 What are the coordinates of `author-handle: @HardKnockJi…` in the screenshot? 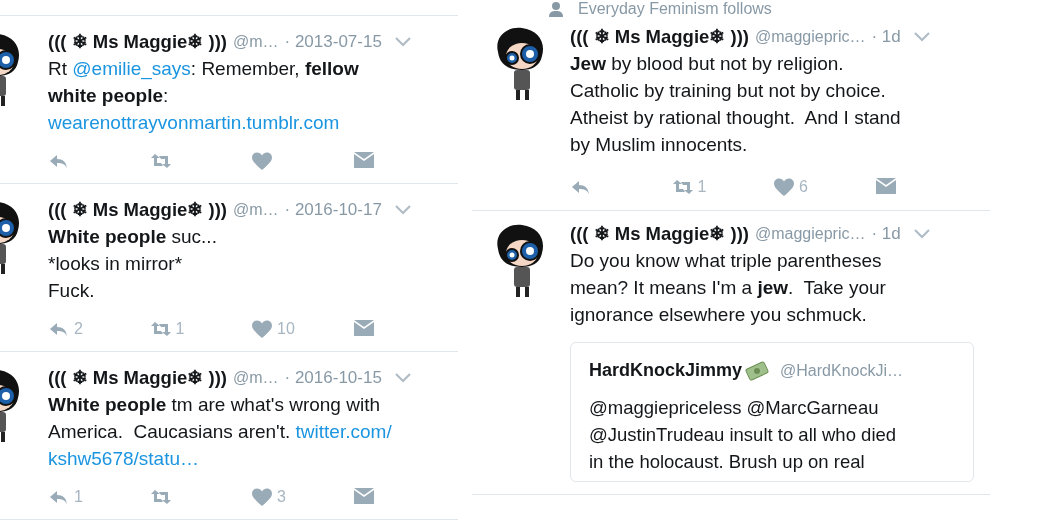 It's located at (841, 370).